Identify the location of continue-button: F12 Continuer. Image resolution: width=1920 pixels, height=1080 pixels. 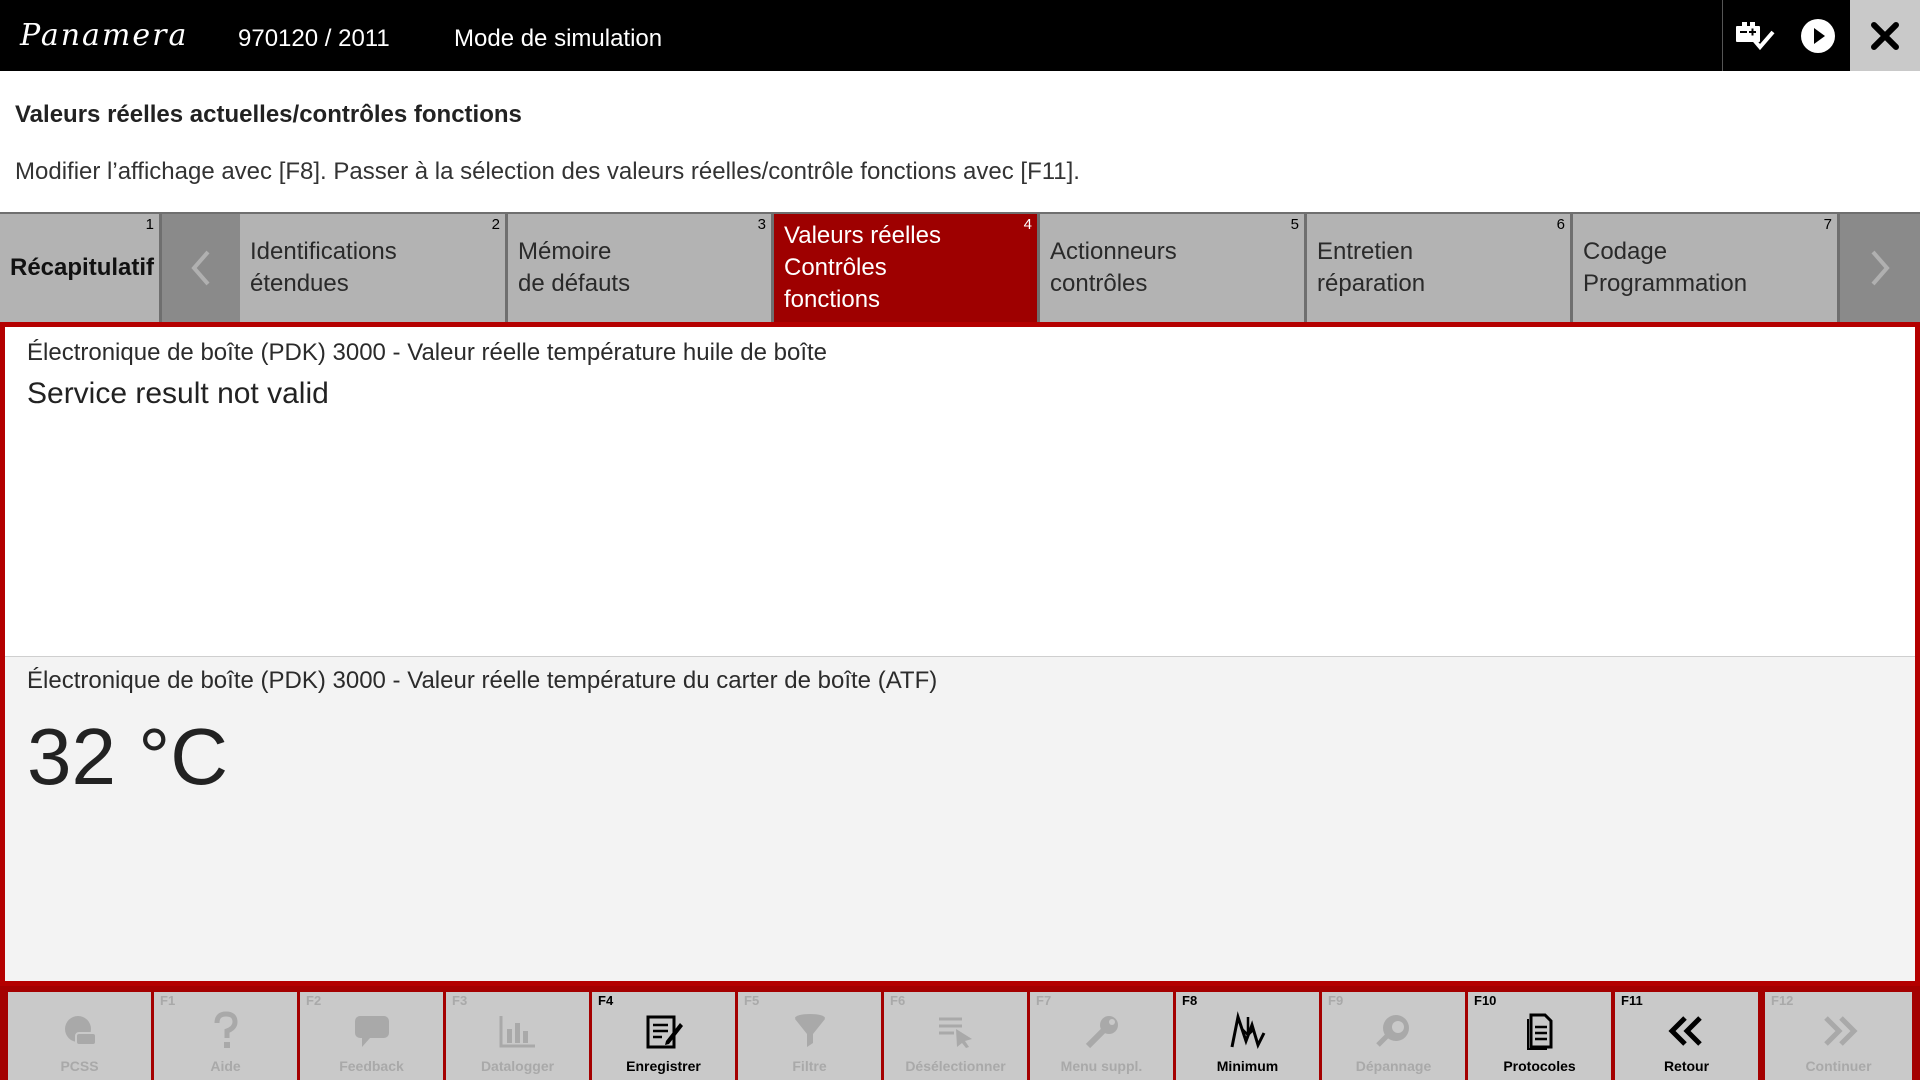
(1838, 1036).